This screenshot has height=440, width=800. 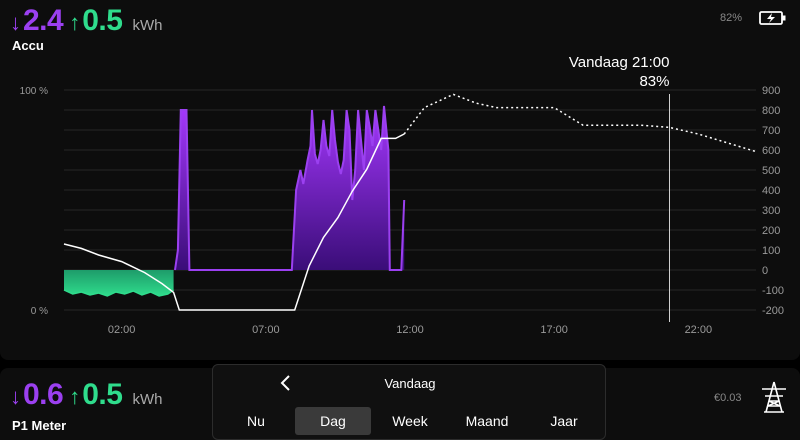 What do you see at coordinates (619, 62) in the screenshot?
I see `tooltip-time: Vandaag 21:00` at bounding box center [619, 62].